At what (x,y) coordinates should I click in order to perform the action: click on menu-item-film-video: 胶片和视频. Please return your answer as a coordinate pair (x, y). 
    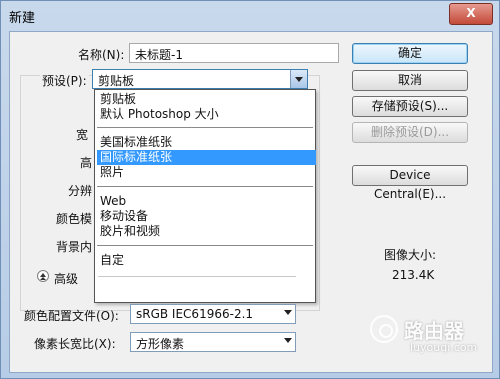
    Looking at the image, I should click on (206, 231).